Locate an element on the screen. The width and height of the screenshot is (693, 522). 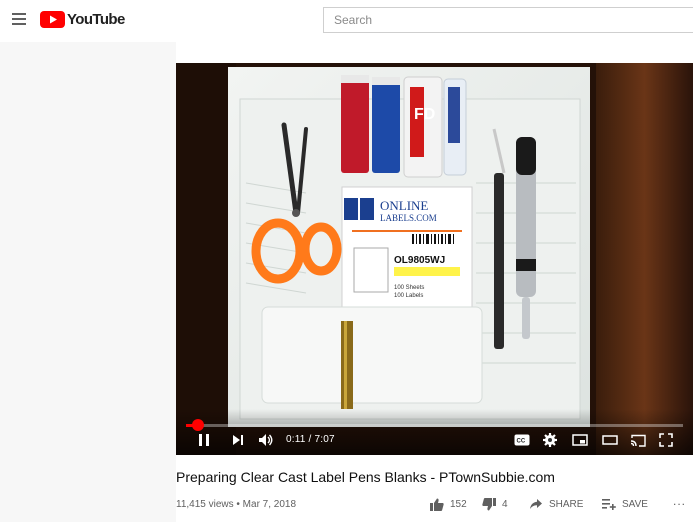
miniplayer-button is located at coordinates (580, 440).